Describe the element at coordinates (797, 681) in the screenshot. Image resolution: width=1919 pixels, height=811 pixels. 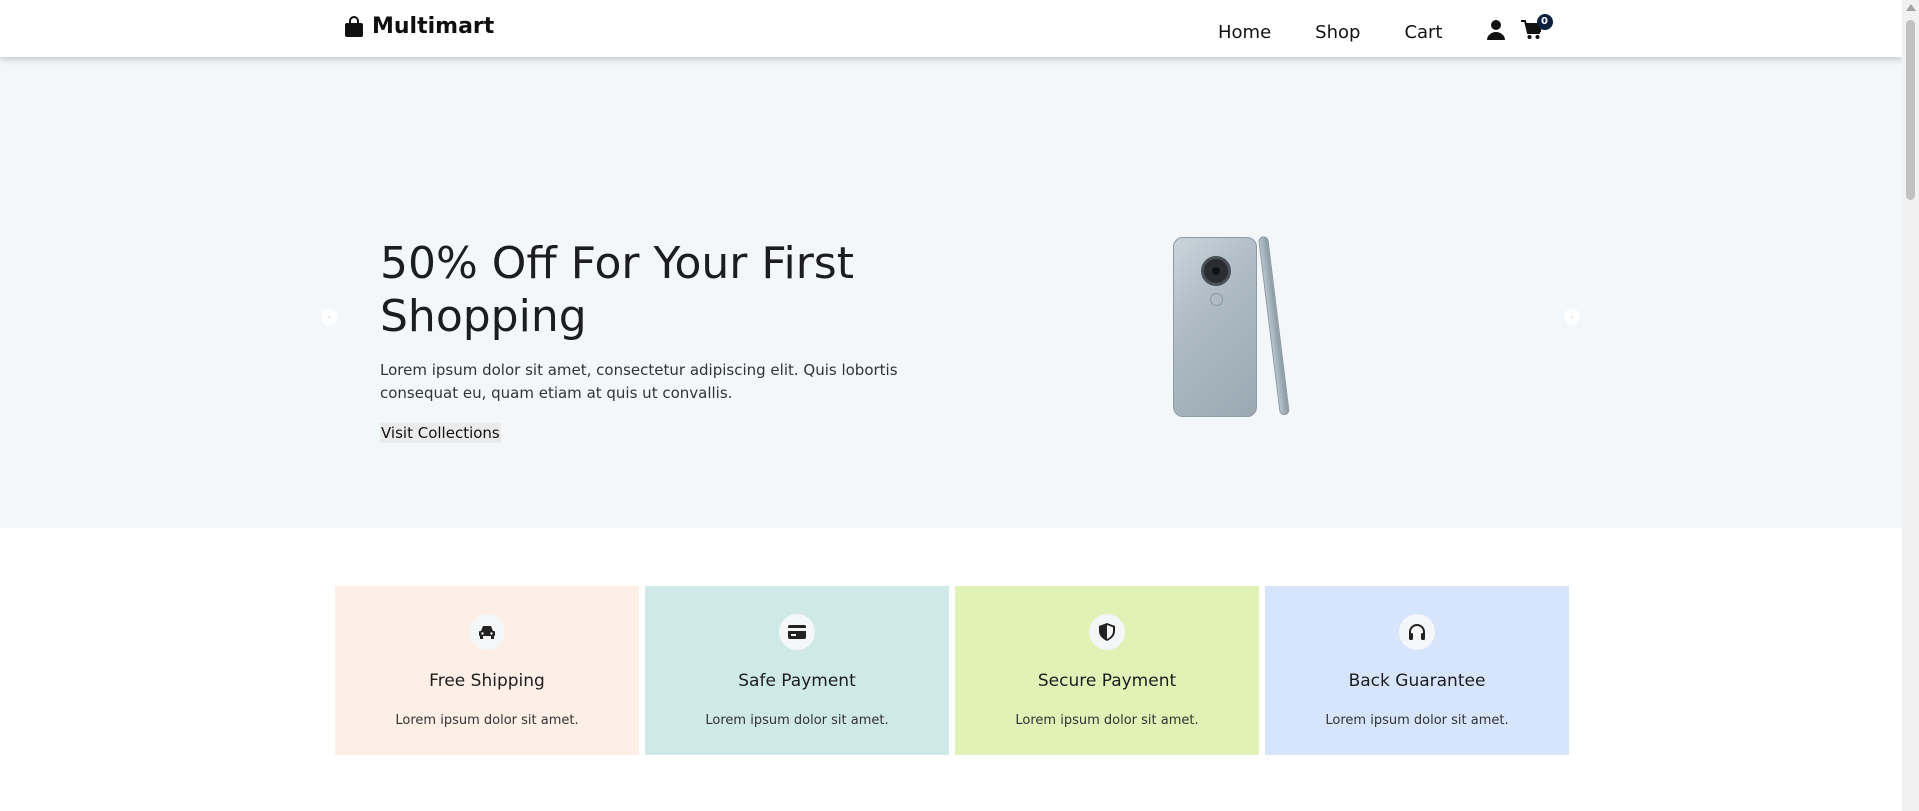
I see `service-title: Safe Payment` at that location.